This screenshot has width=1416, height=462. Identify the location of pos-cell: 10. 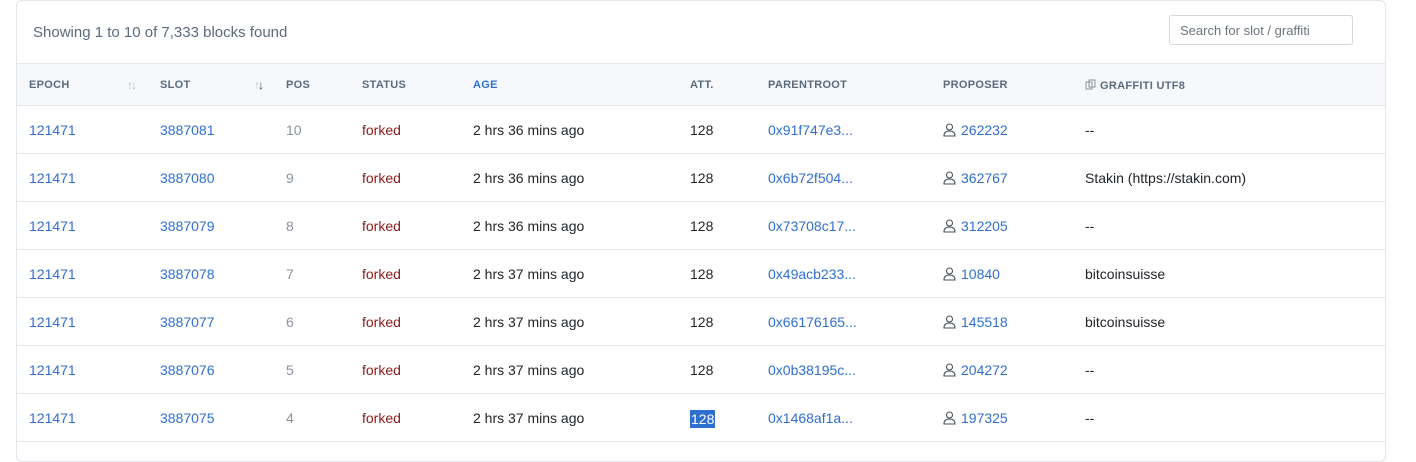
(311, 129).